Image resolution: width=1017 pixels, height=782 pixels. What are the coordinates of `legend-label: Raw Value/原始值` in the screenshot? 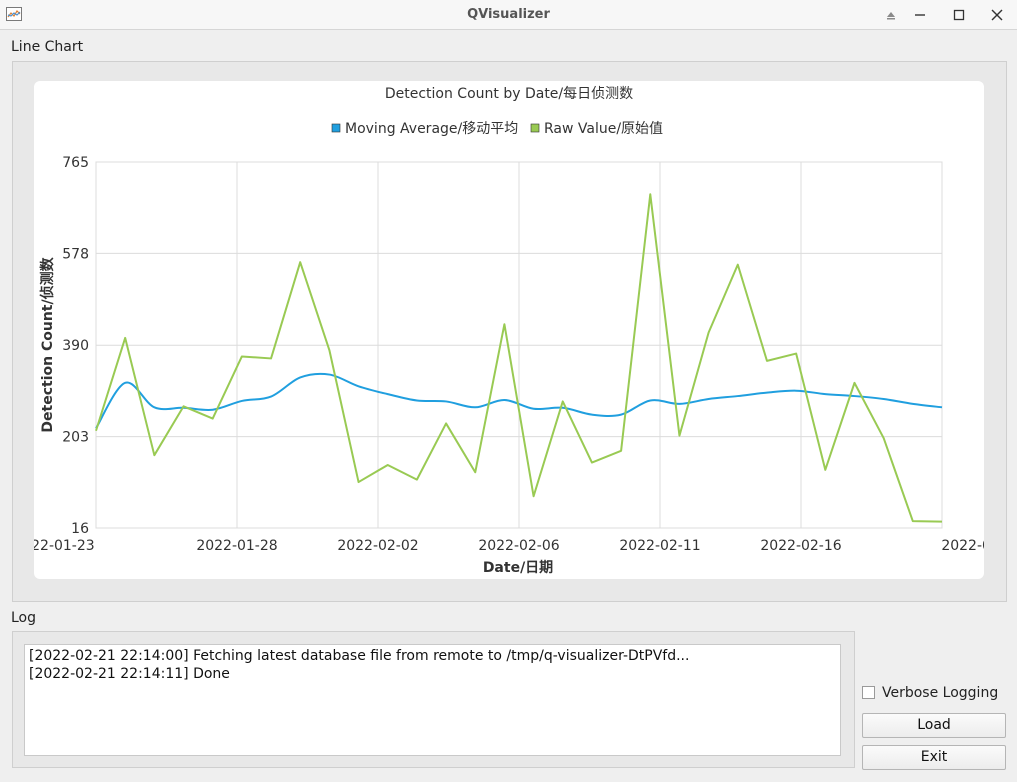 It's located at (603, 129).